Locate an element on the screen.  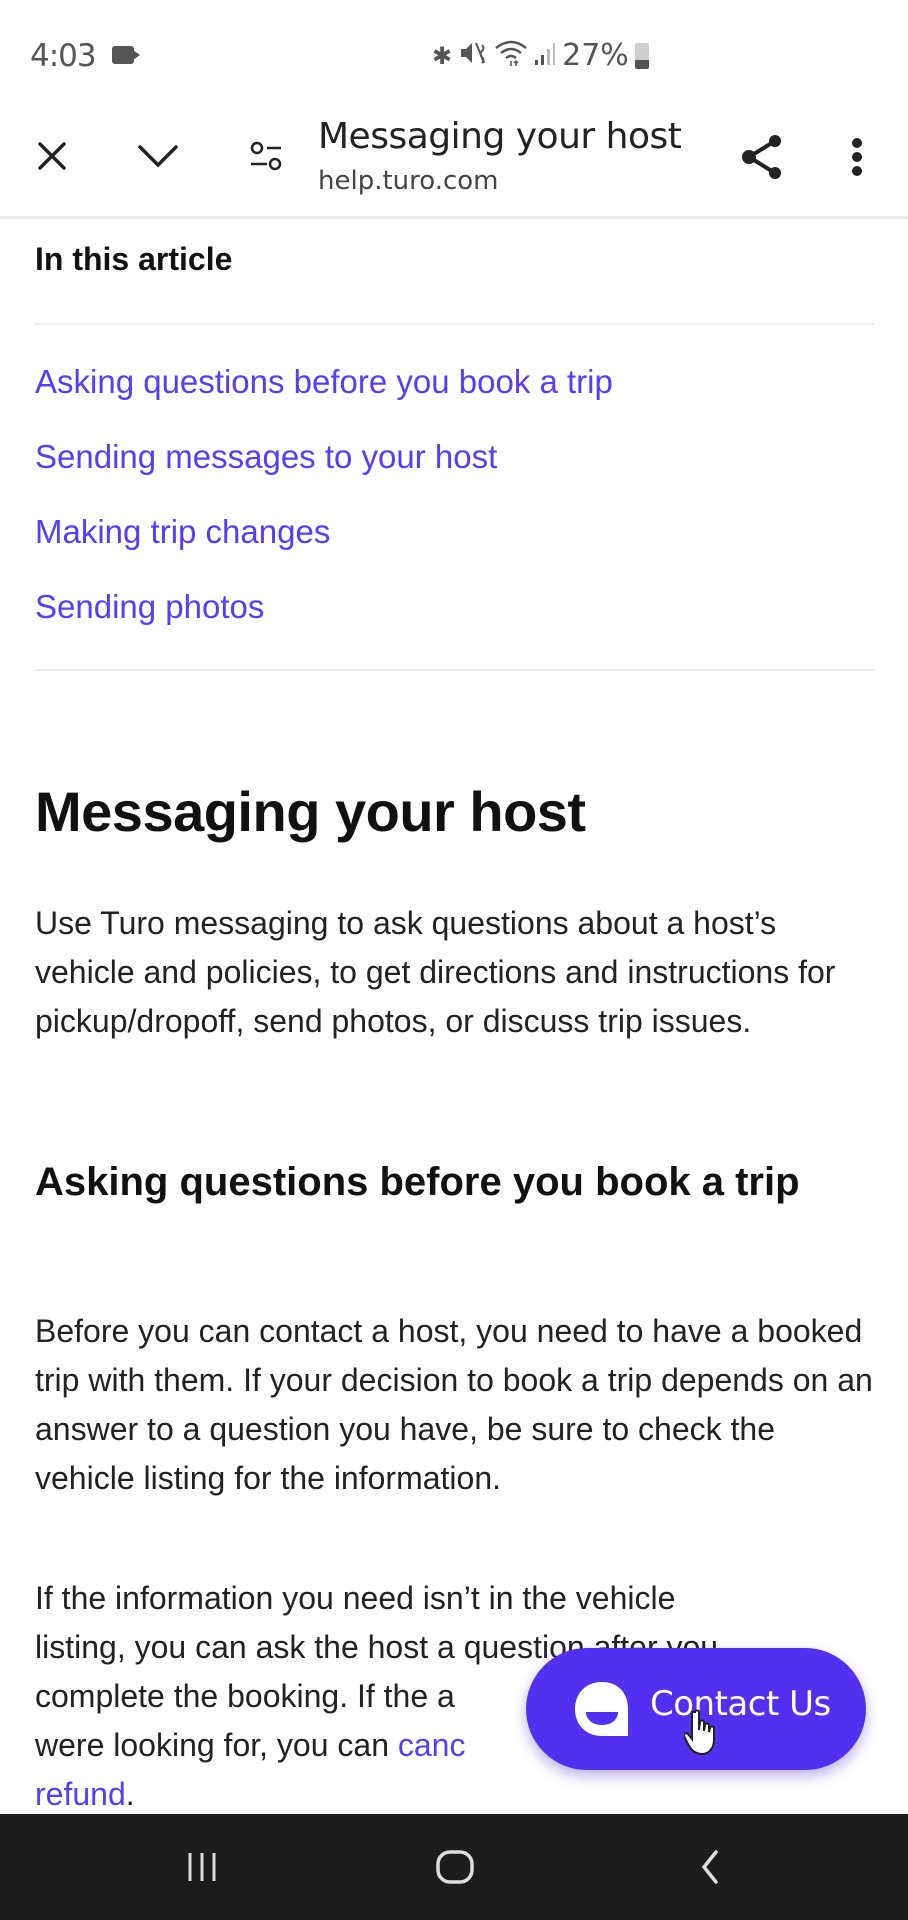
wifi-icon is located at coordinates (511, 56).